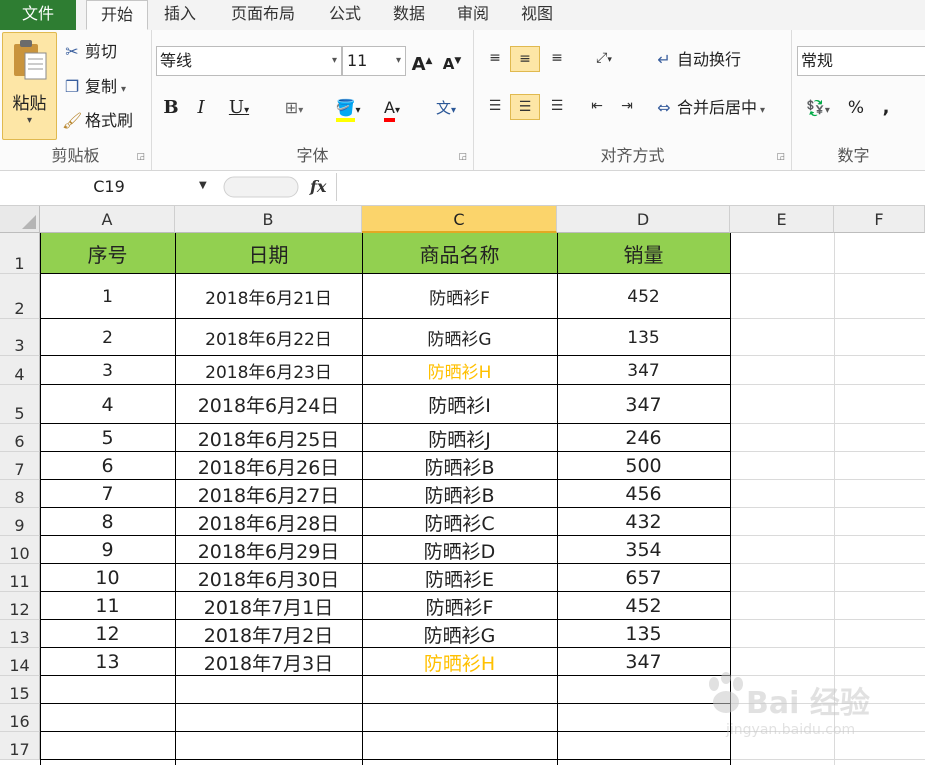 The height and width of the screenshot is (765, 925). I want to click on tab-insert: 插入, so click(180, 15).